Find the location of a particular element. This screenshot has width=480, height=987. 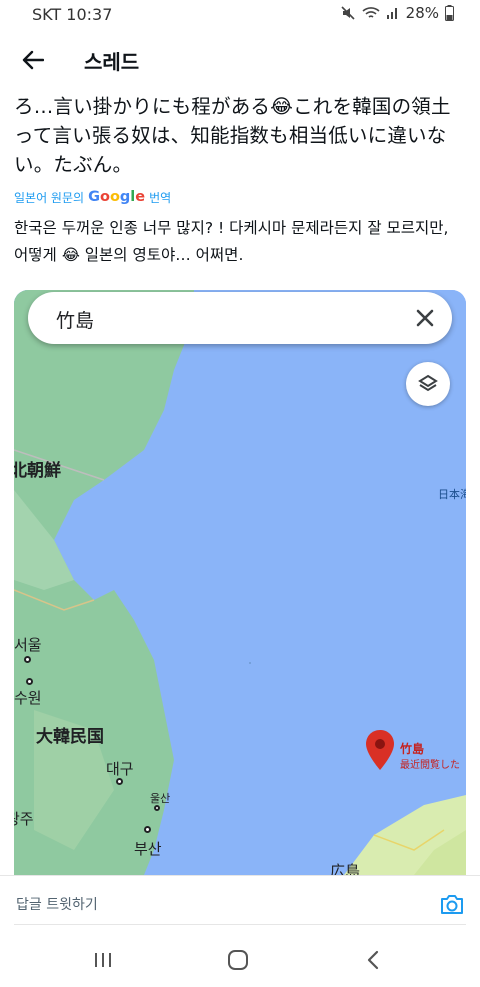

translation-attribution: 일본어 원문의 Google 번역 is located at coordinates (240, 197).